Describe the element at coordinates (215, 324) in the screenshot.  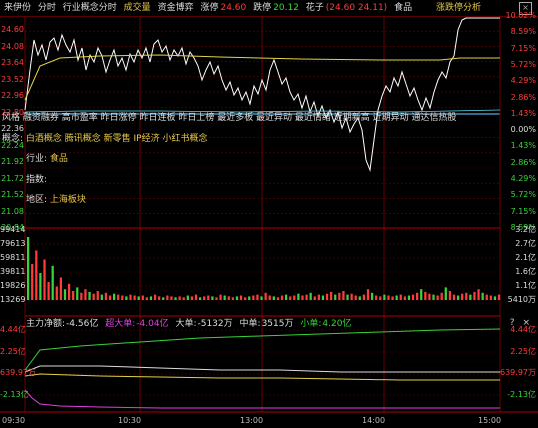
I see `large-value: -5132万` at that location.